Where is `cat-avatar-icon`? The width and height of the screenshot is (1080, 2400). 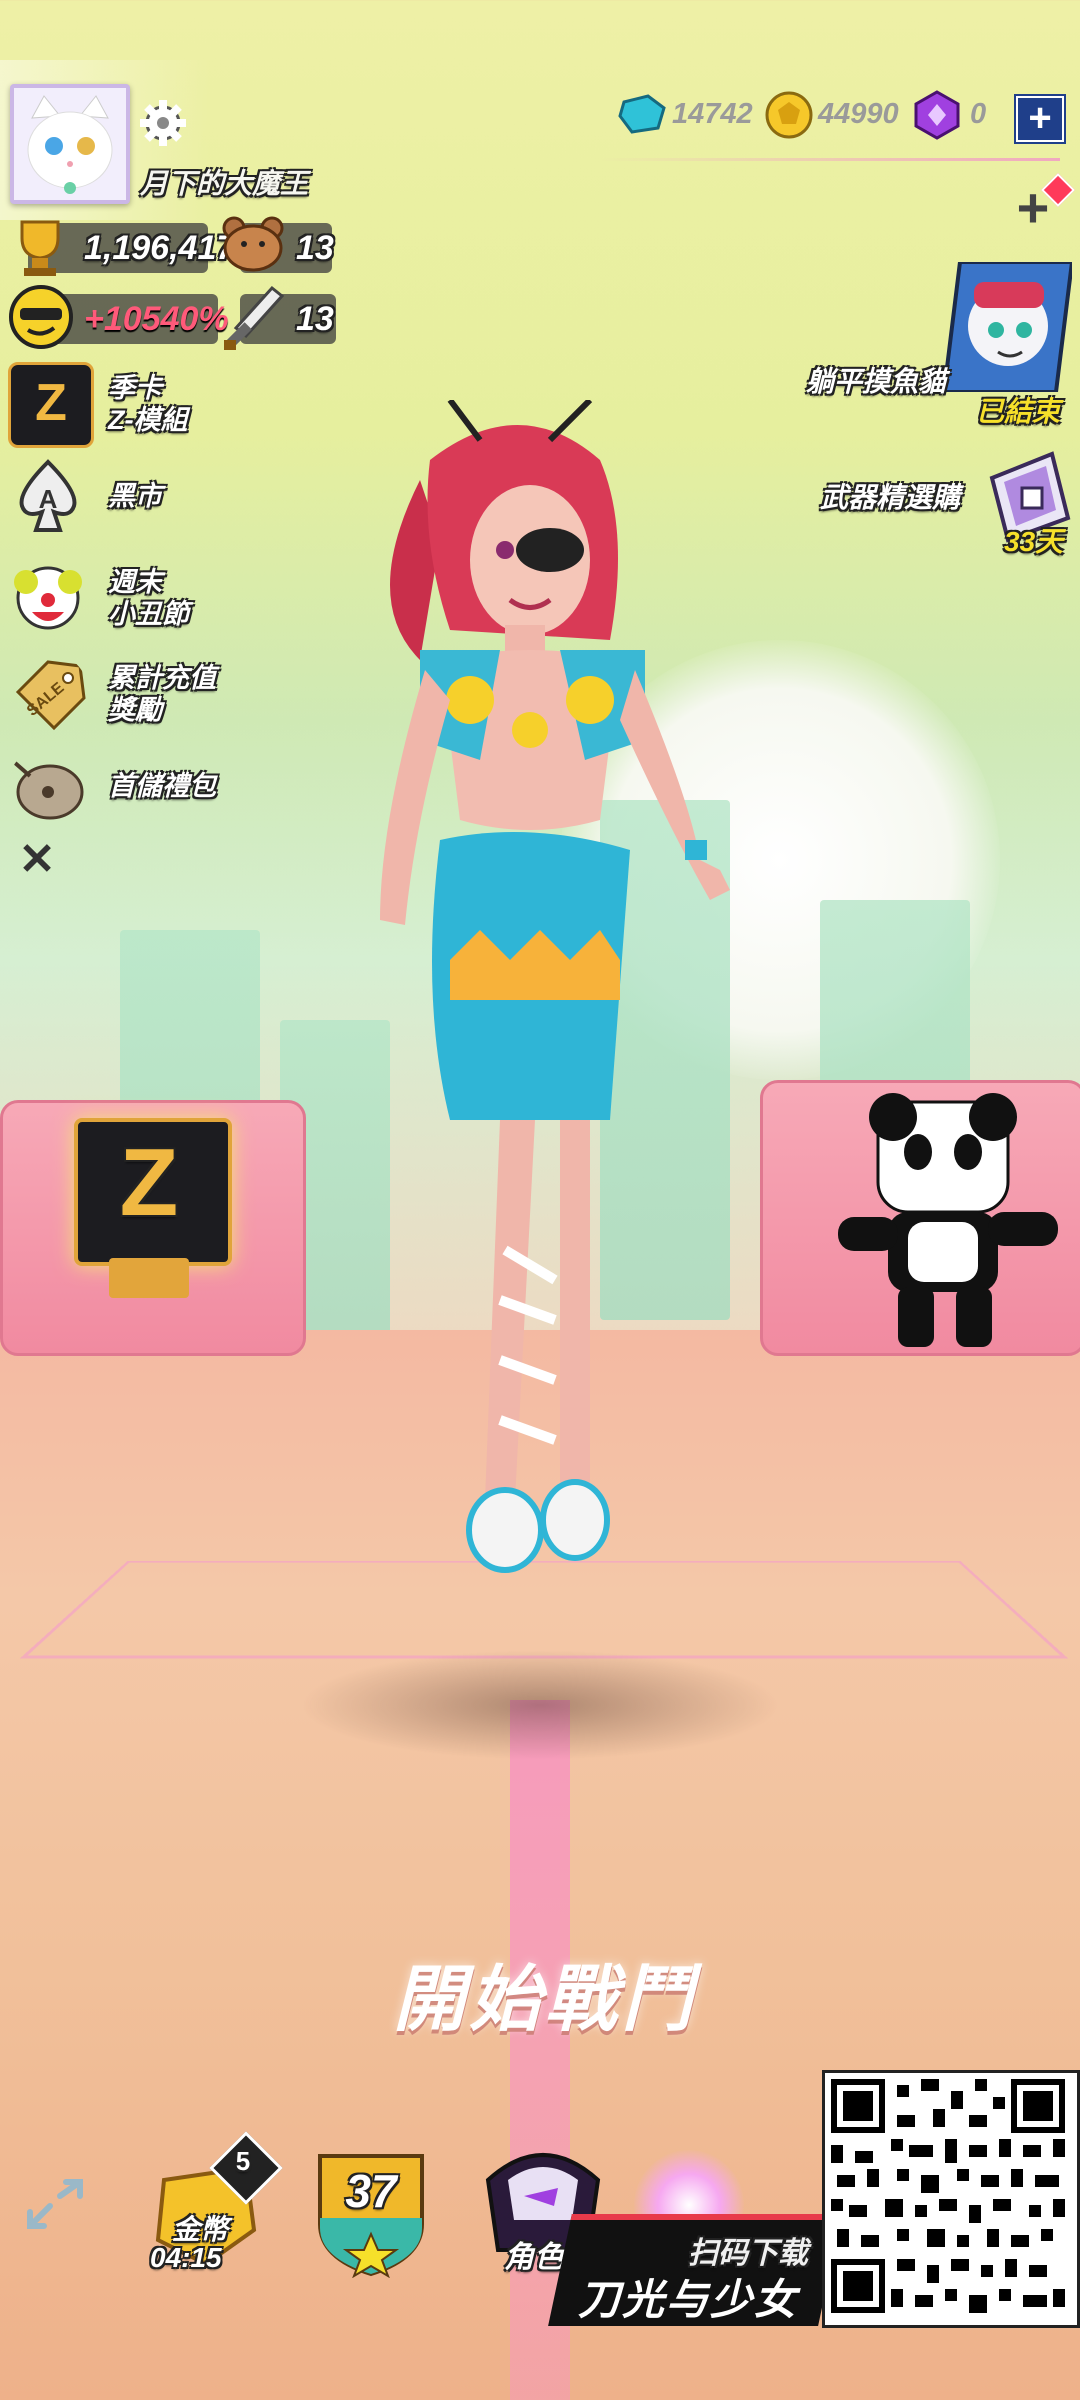
cat-avatar-icon is located at coordinates (70, 144).